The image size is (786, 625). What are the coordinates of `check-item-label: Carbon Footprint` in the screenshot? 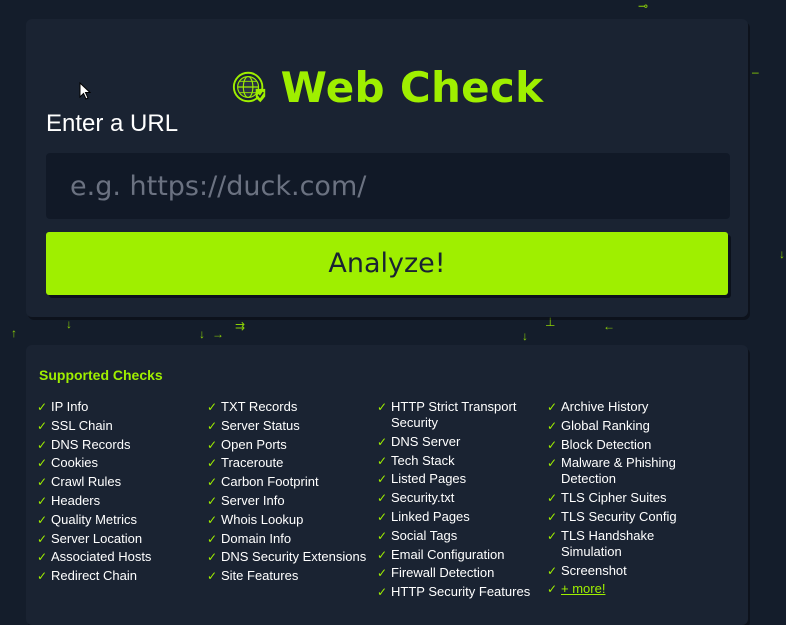 It's located at (270, 482).